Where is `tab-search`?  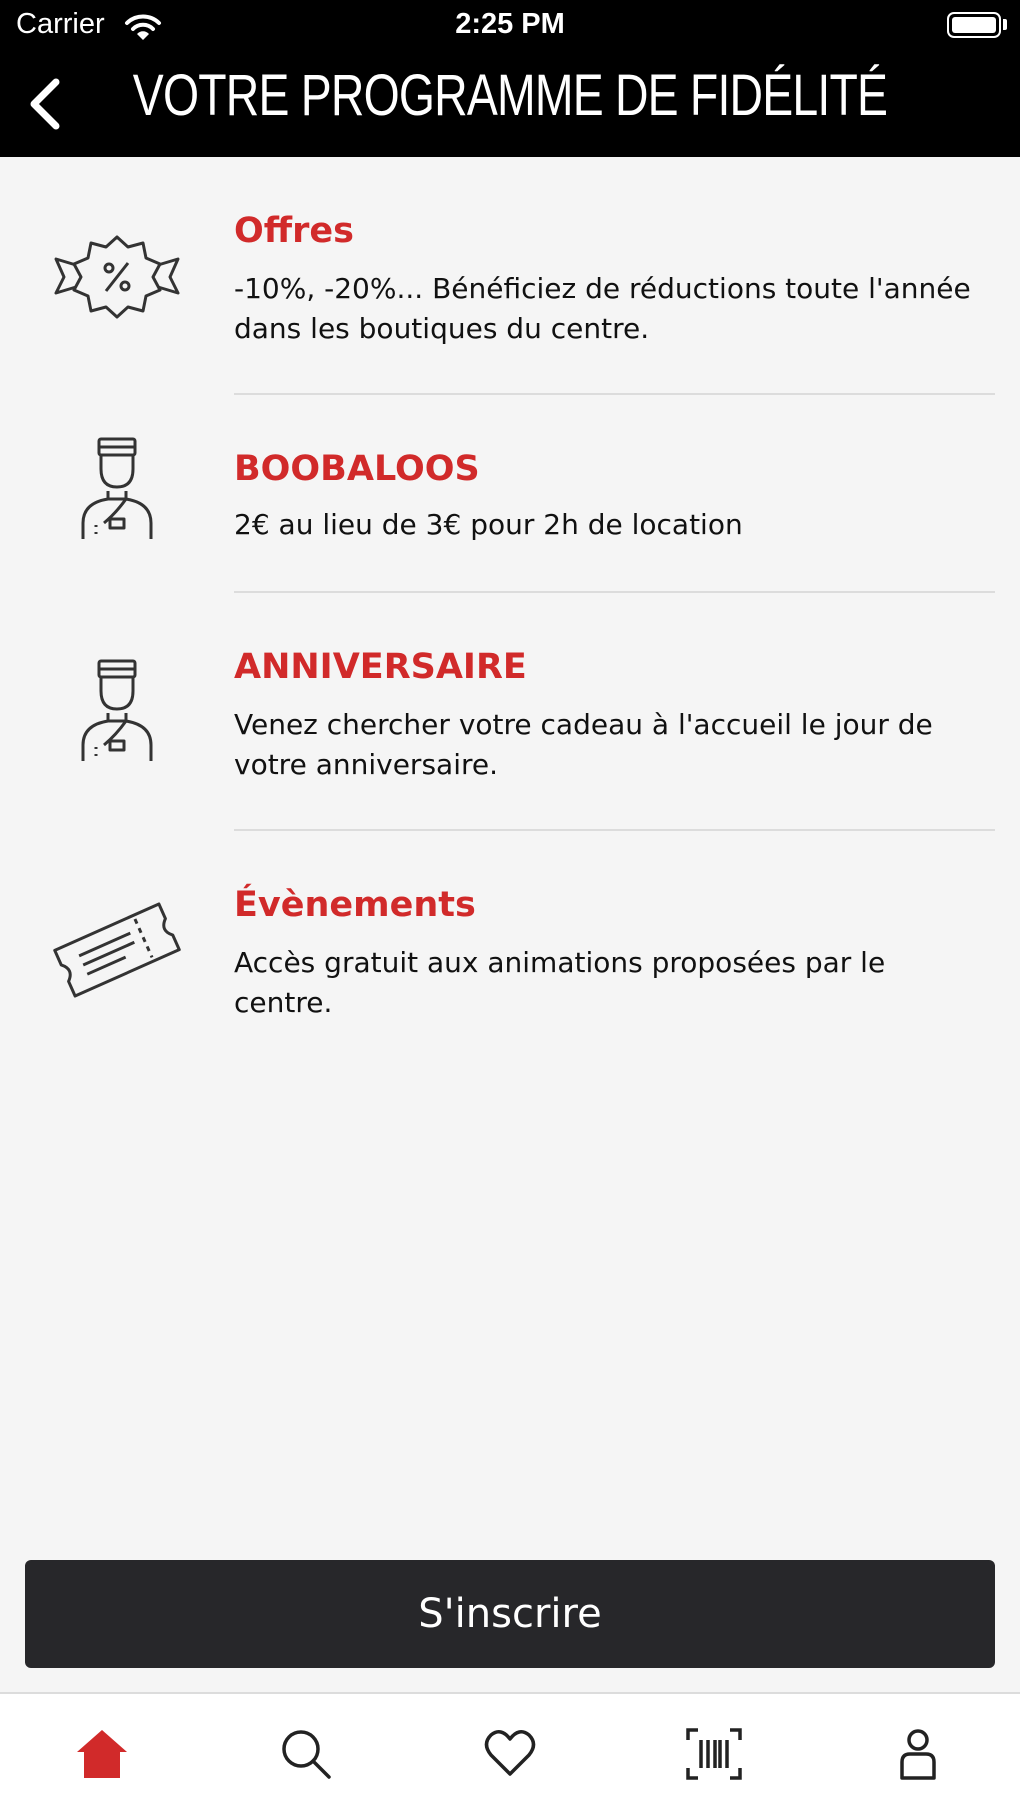
tab-search is located at coordinates (306, 1754).